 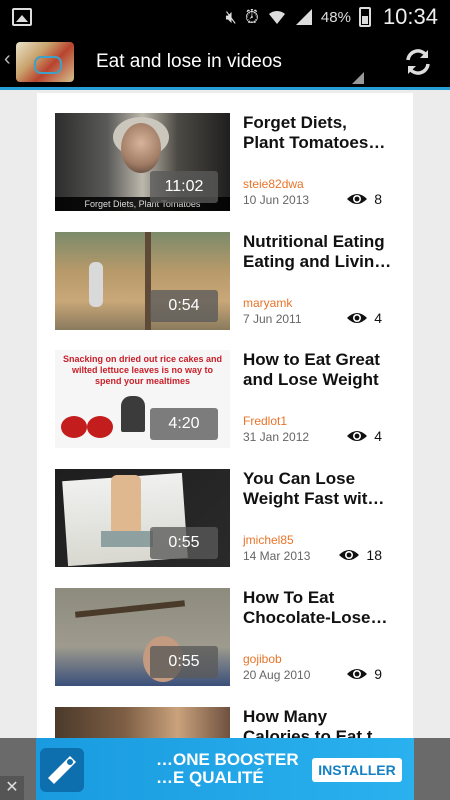 I want to click on ad-text: …ONE BOOSTER …E QUALITÉ, so click(x=227, y=768).